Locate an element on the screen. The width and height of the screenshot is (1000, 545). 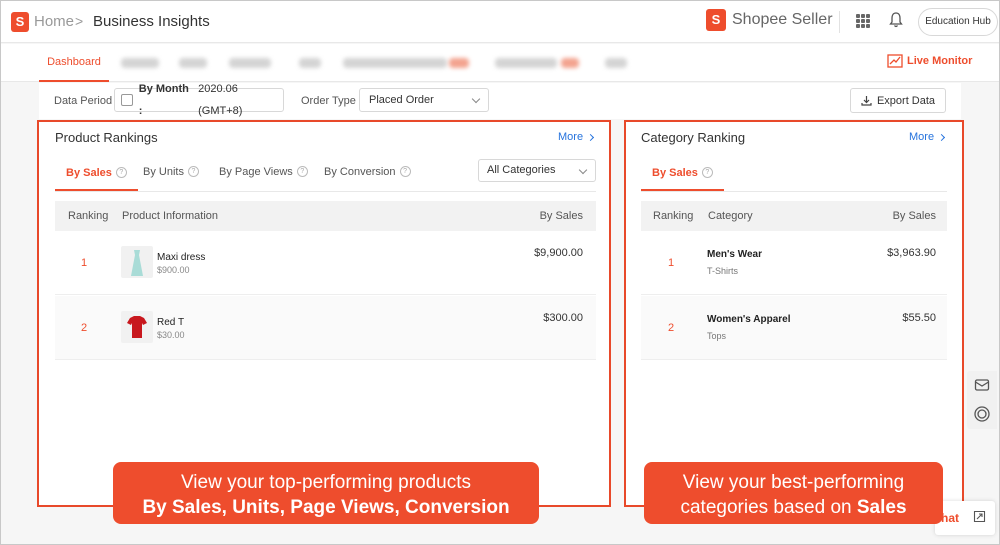
export-data-button: Export Data is located at coordinates (898, 100).